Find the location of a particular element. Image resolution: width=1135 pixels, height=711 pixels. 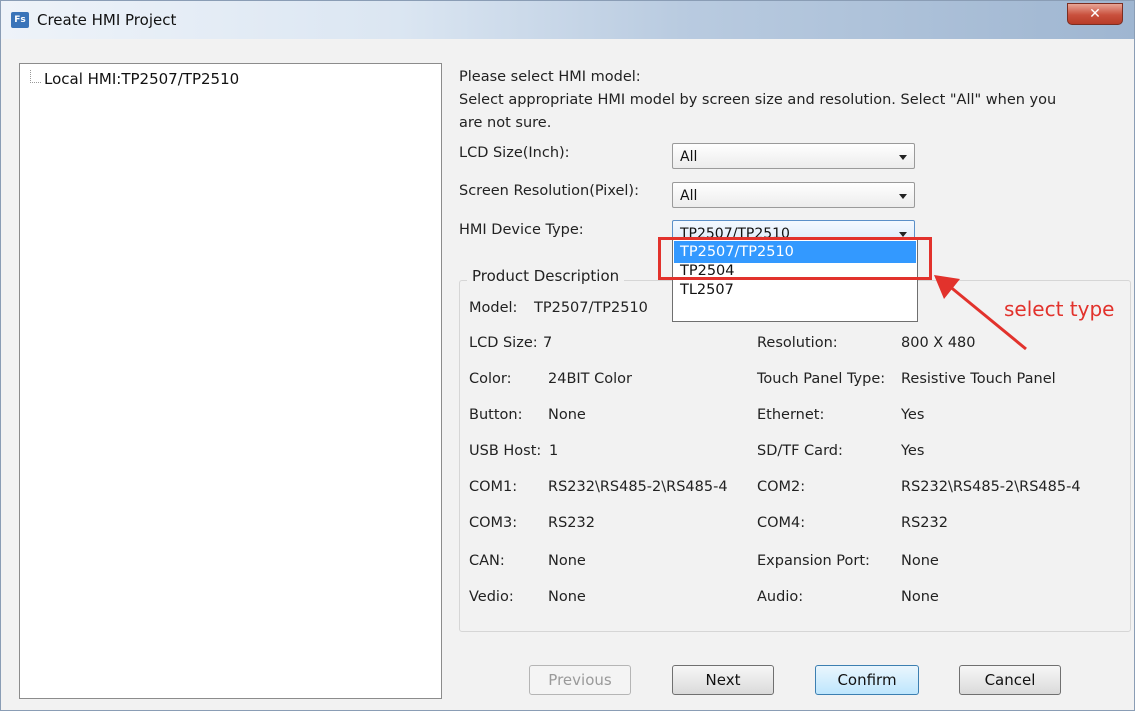

spec-label: Touch Panel Type: is located at coordinates (821, 379).